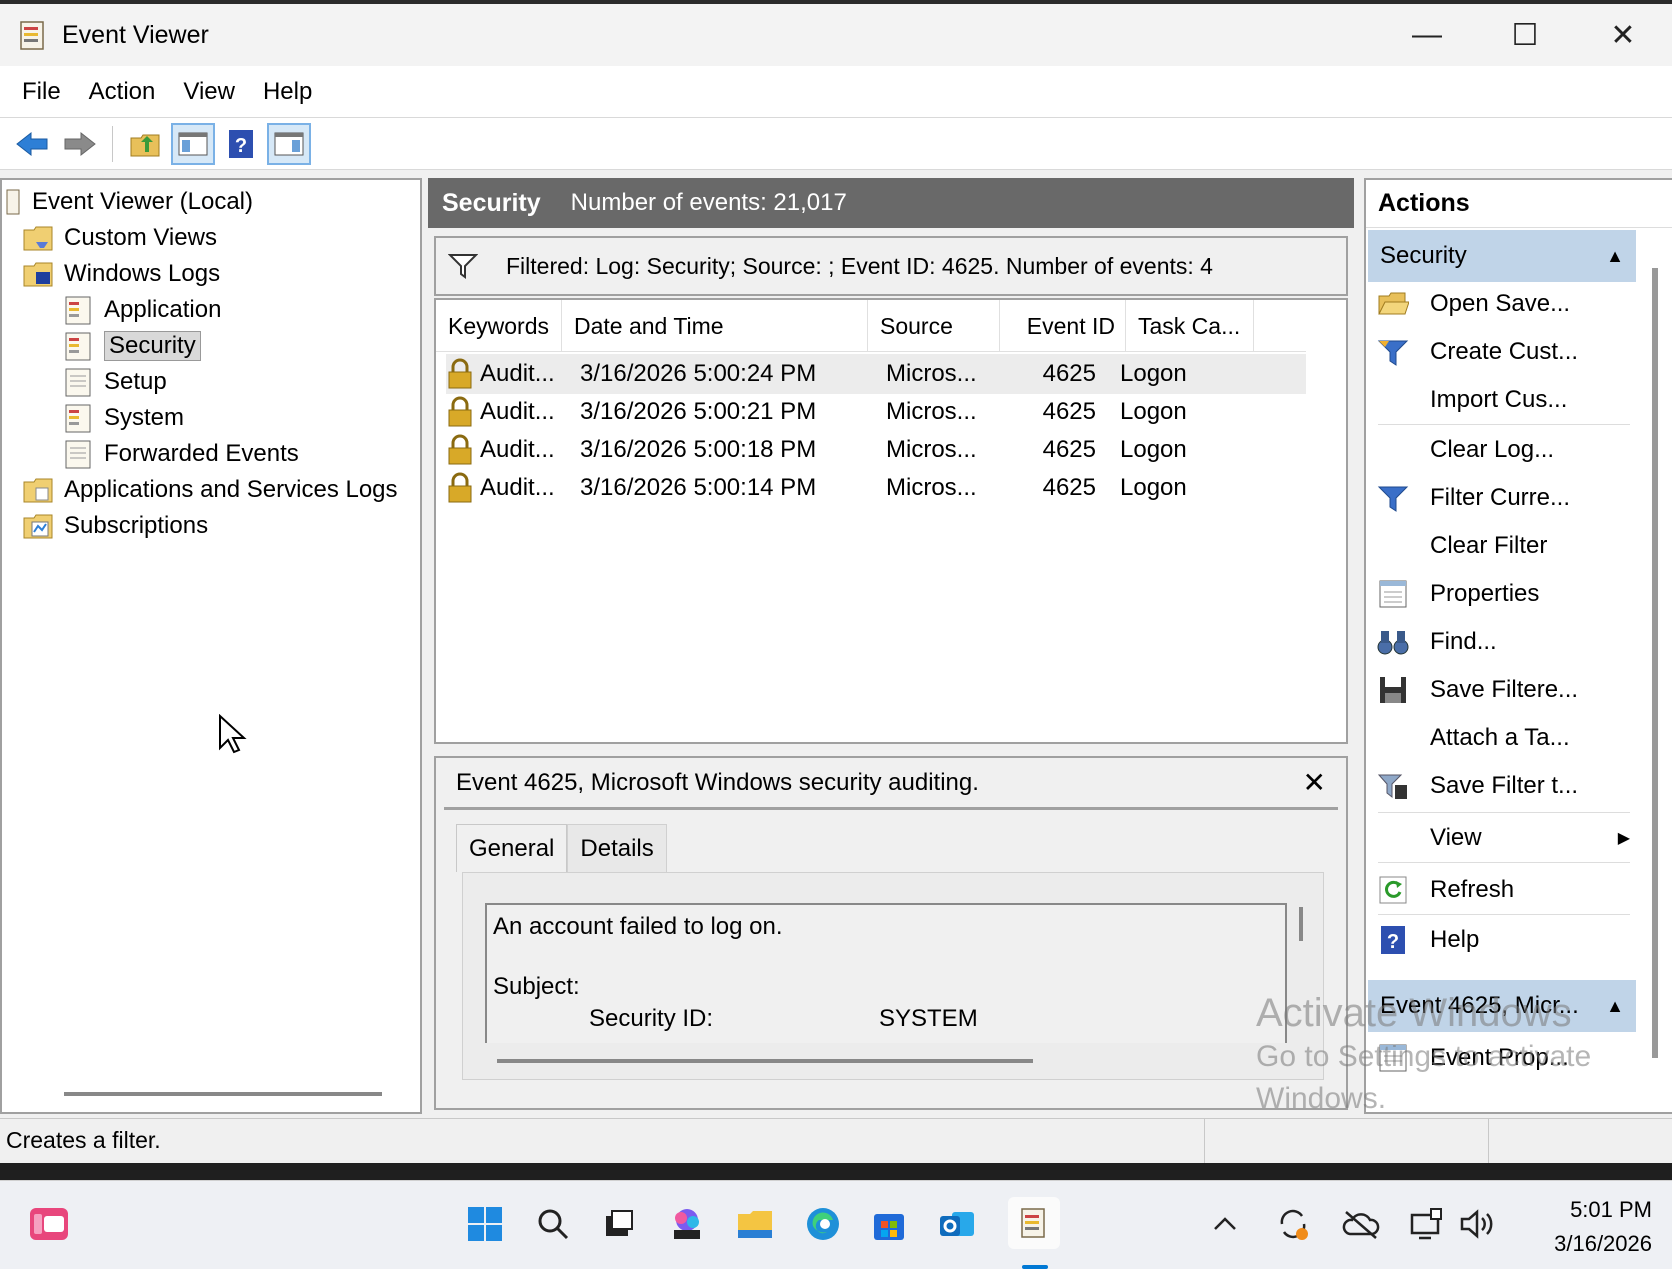  Describe the element at coordinates (126, 92) in the screenshot. I see `menu-action: Action` at that location.